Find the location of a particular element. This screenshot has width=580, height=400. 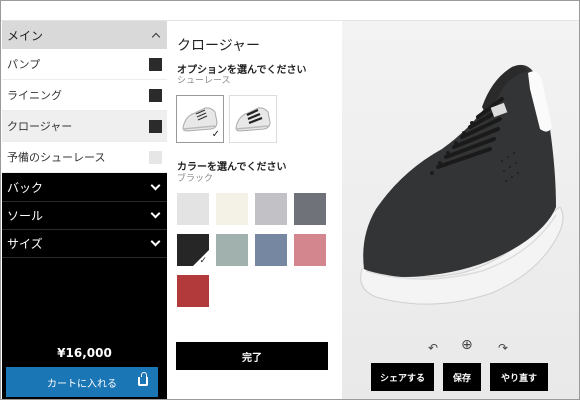

redo-label: やり直す is located at coordinates (518, 378).